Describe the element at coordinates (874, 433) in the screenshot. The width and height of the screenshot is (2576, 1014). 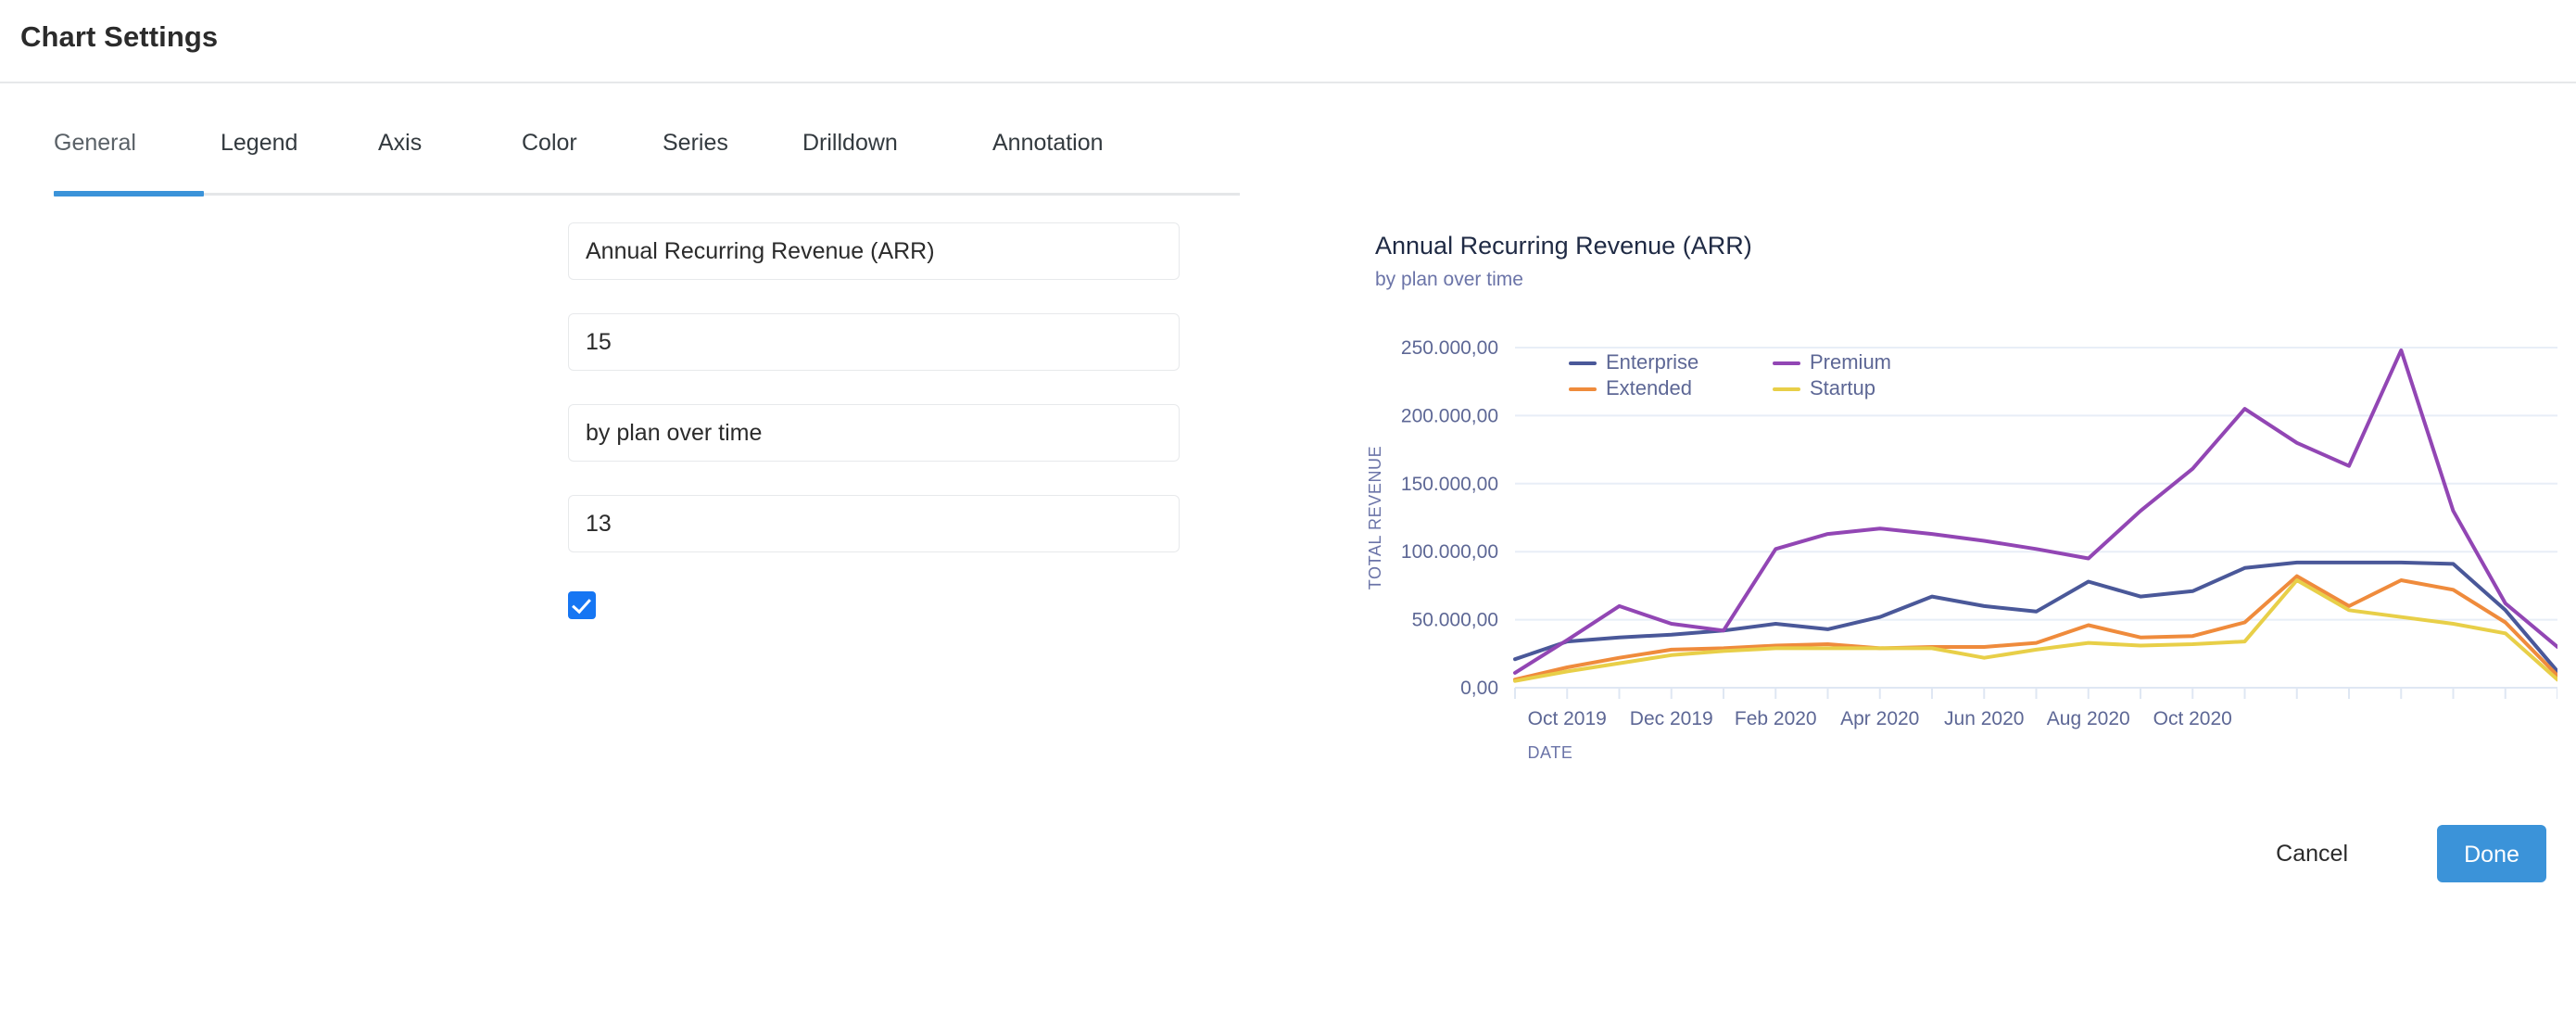
I see `chart-subtitle-input` at that location.